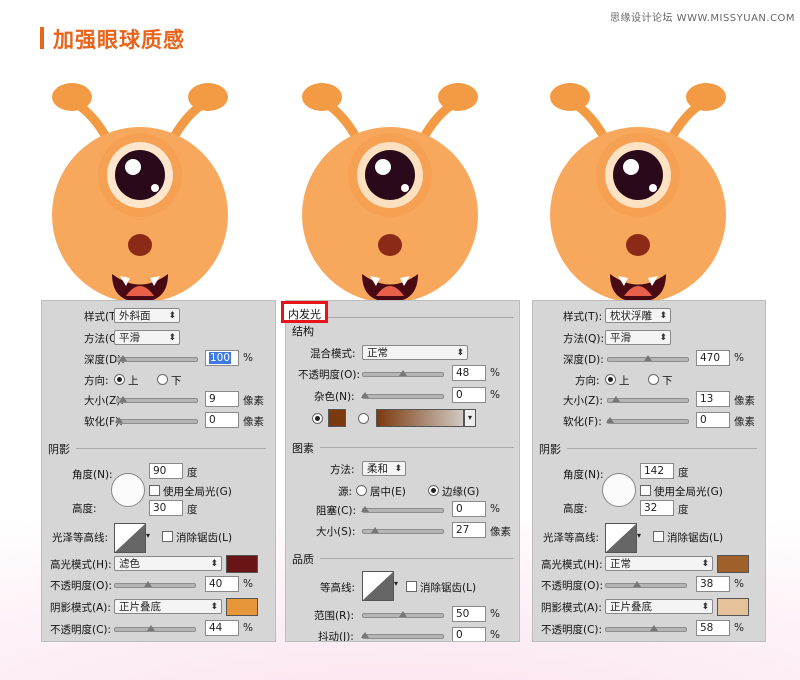  What do you see at coordinates (469, 614) in the screenshot?
I see `range-input: 50` at bounding box center [469, 614].